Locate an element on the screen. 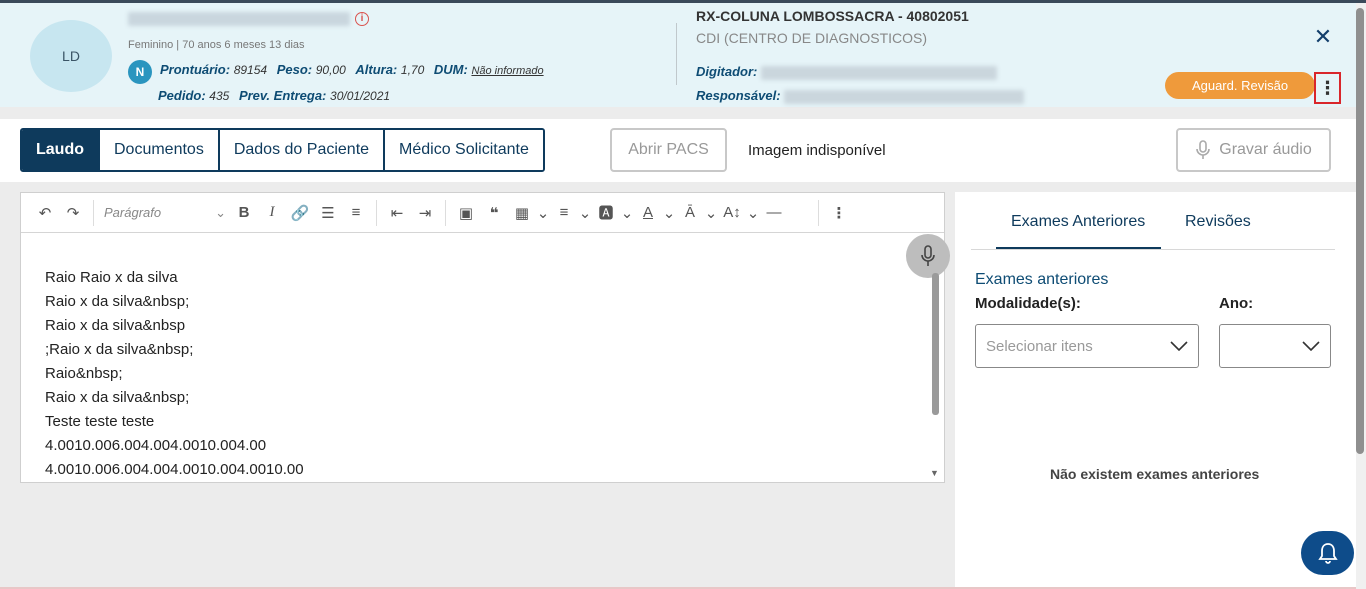 The image size is (1366, 589). patient-name-redacted is located at coordinates (239, 19).